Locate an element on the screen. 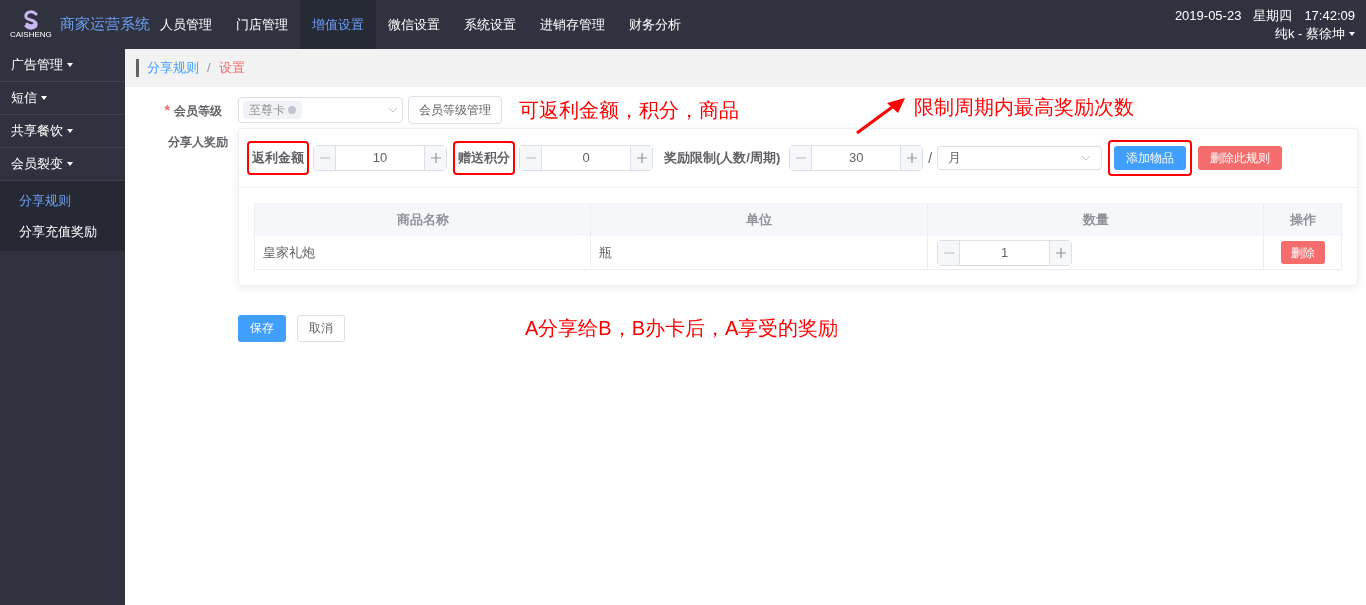  cancel-button: 取消 is located at coordinates (321, 328).